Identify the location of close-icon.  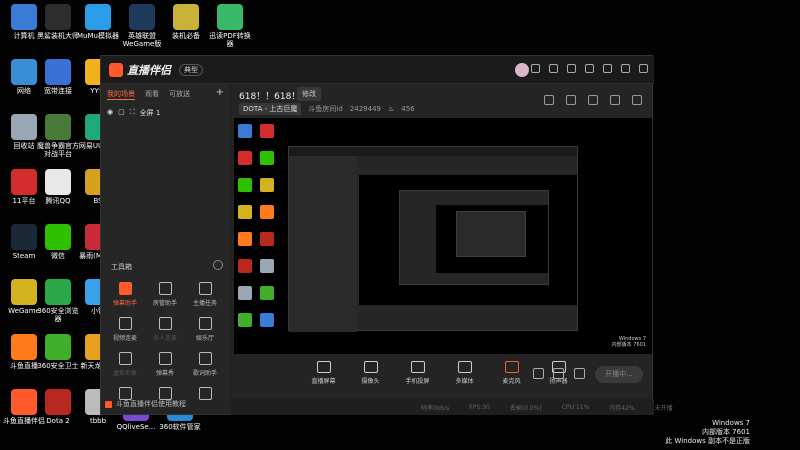
(643, 68).